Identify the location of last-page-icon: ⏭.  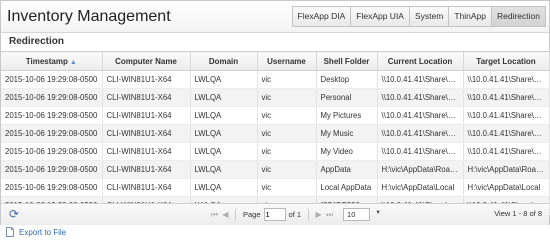
(329, 214).